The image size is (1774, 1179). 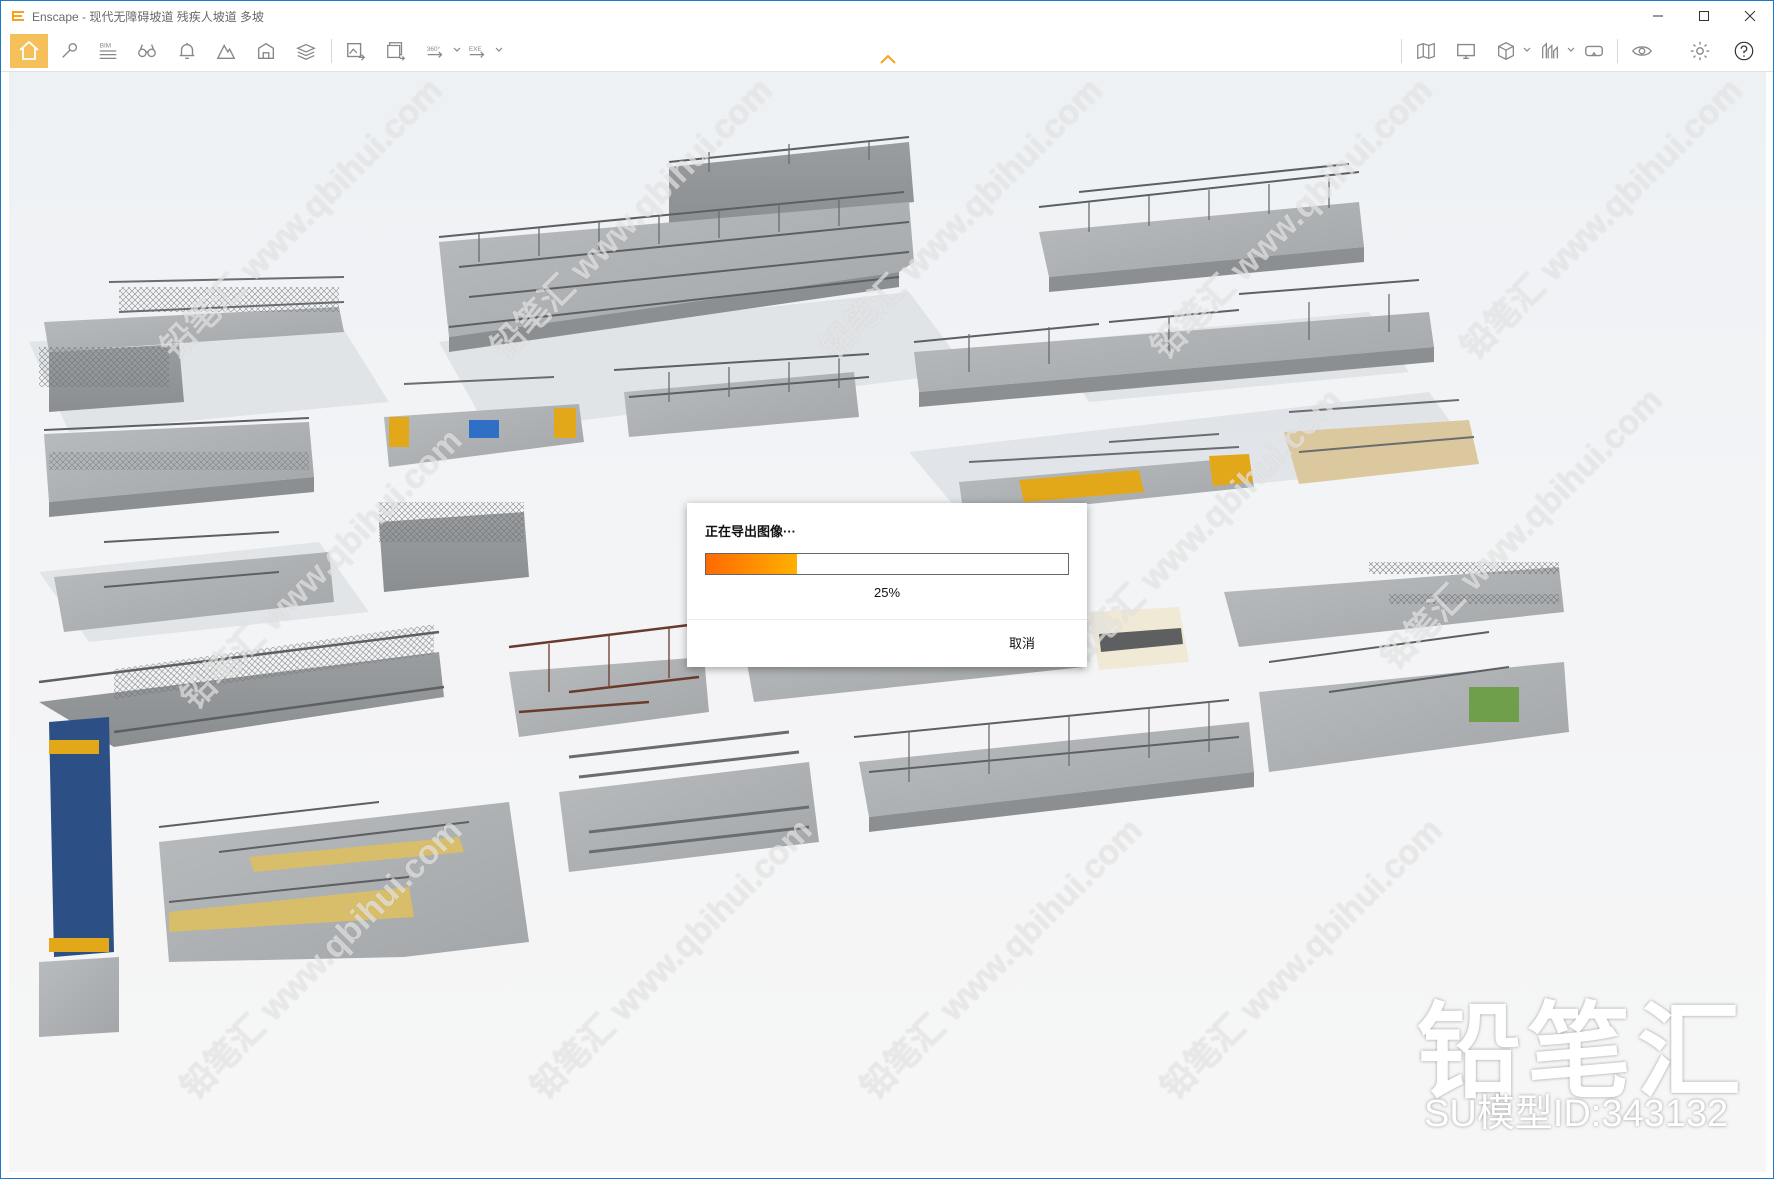 I want to click on mountain-icon, so click(x=226, y=52).